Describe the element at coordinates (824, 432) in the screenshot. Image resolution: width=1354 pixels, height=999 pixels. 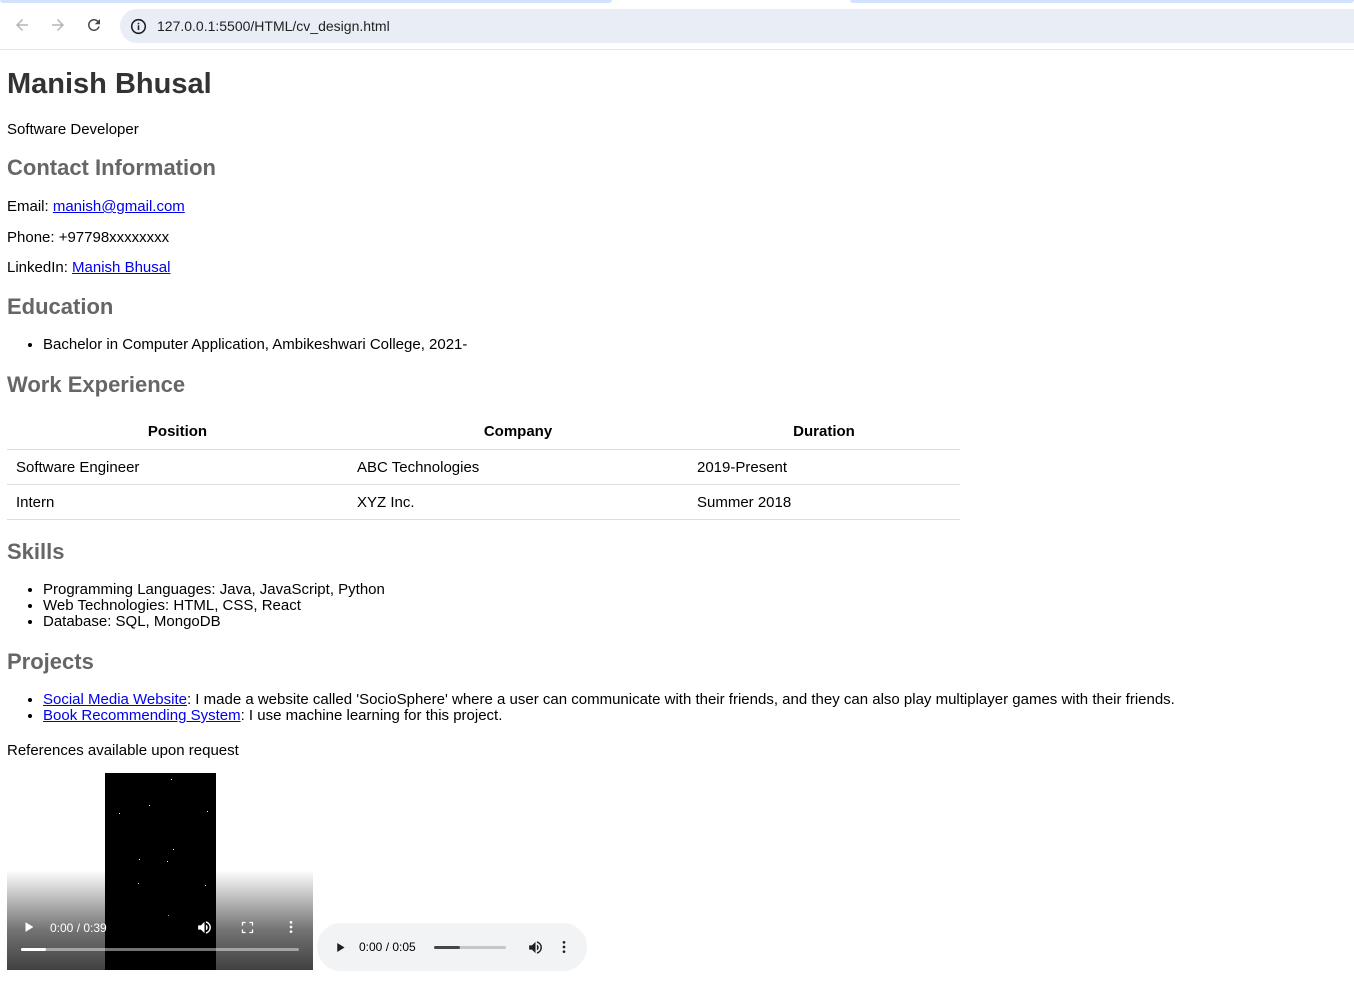
I see `column-header-duration: Duration` at that location.